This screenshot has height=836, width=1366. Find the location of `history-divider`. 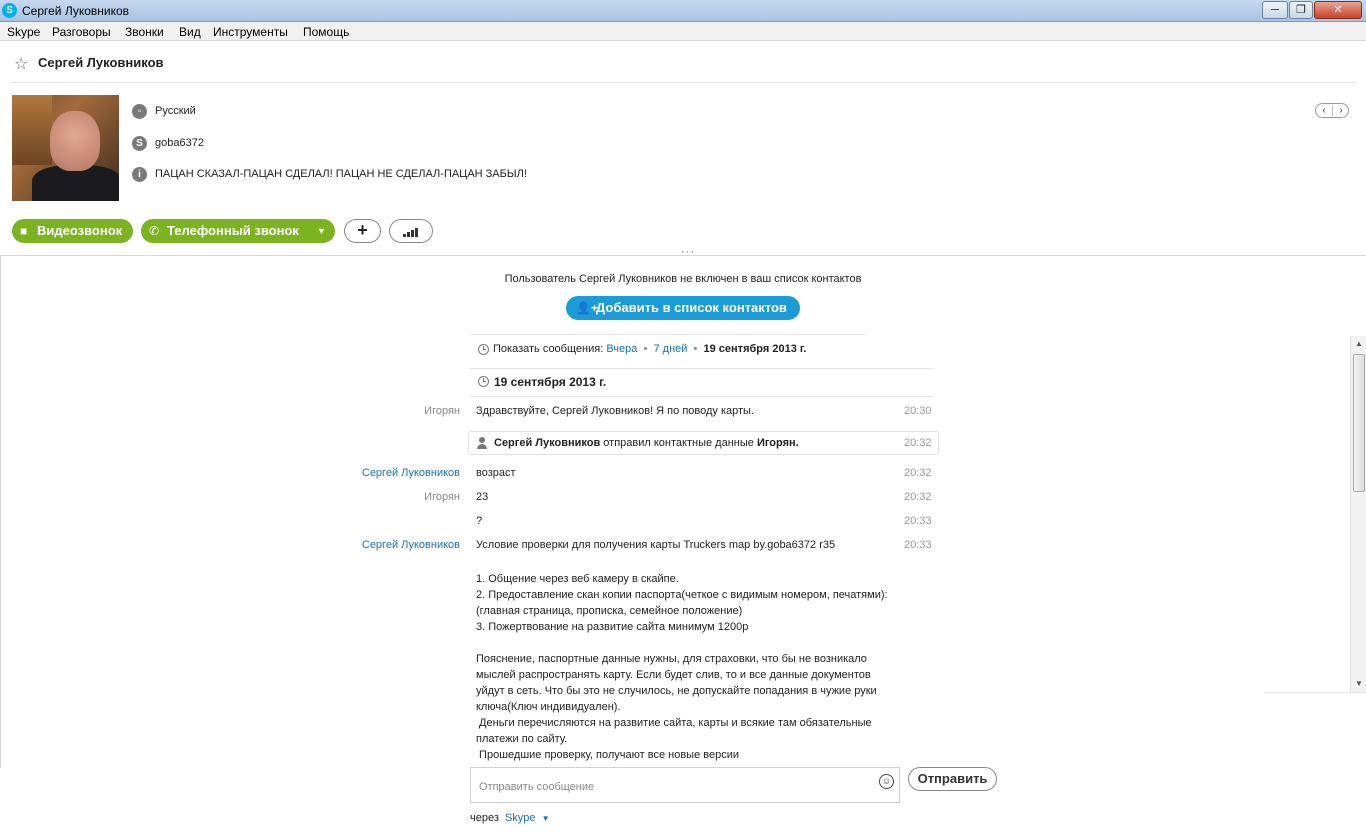

history-divider is located at coordinates (702, 368).